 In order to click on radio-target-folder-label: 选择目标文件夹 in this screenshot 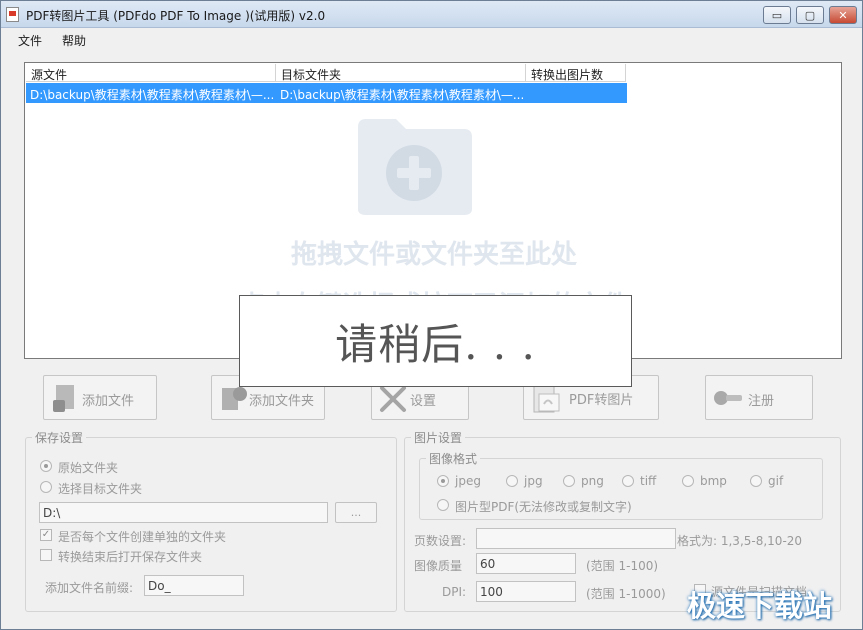, I will do `click(100, 489)`.